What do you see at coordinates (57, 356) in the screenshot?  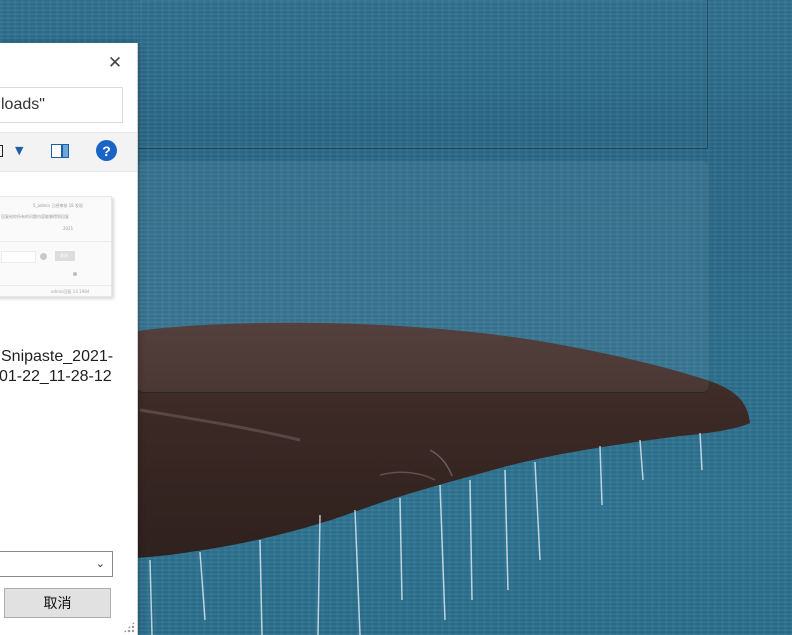 I see `file-name-line: Snipaste_2021-` at bounding box center [57, 356].